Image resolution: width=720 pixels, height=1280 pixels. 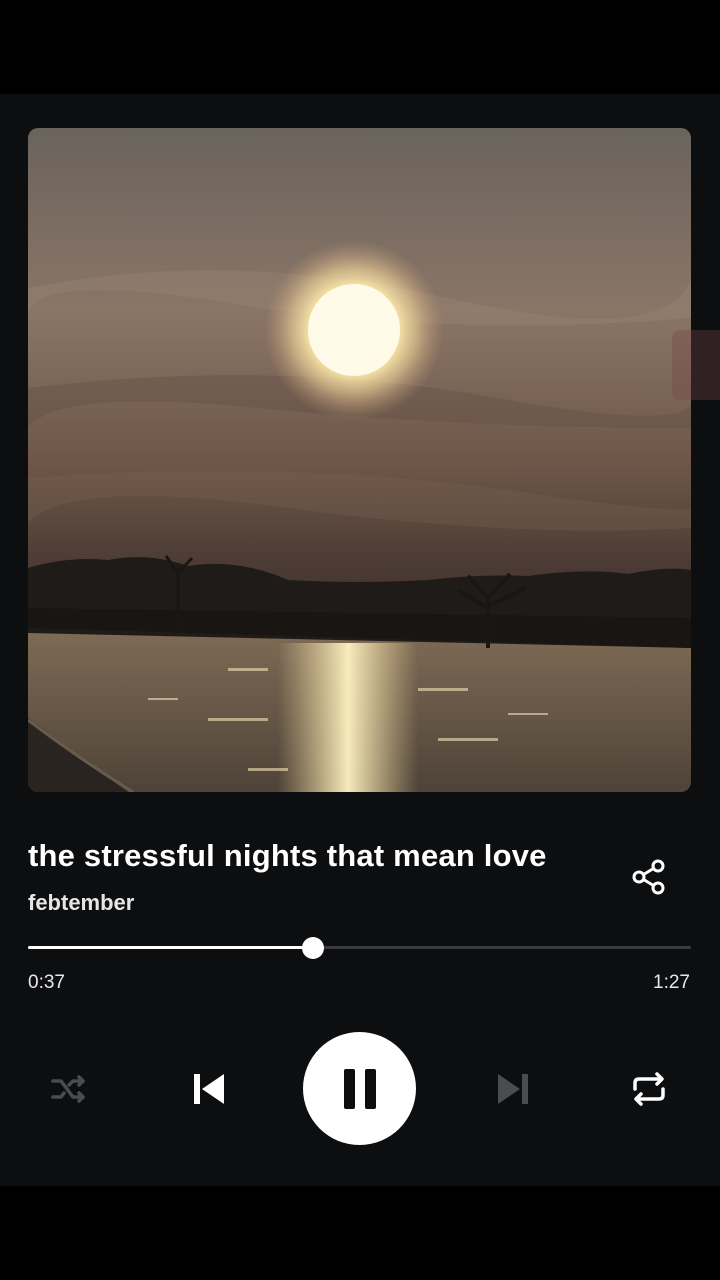 I want to click on play-pause-button, so click(x=359, y=1088).